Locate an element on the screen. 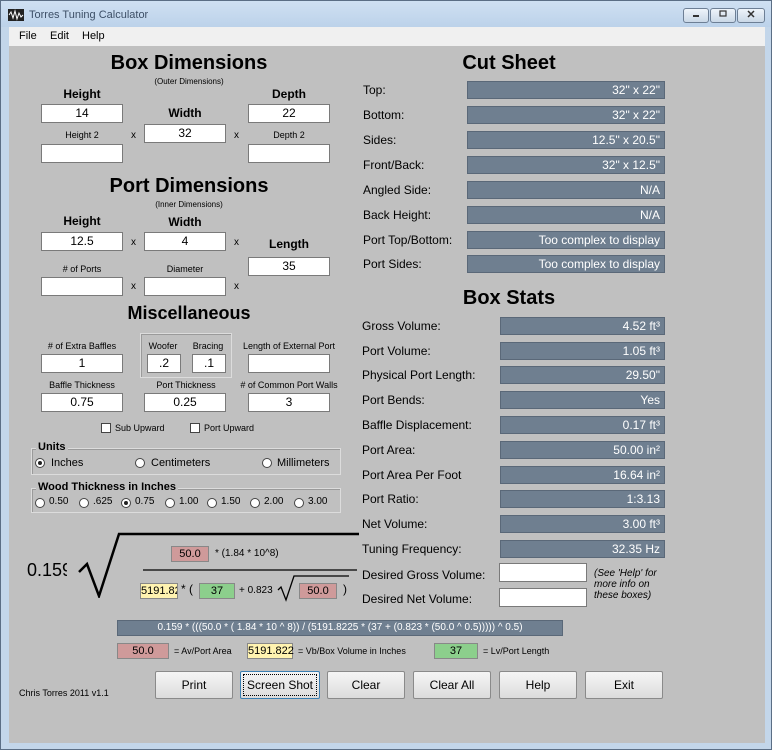 The width and height of the screenshot is (772, 750). cut-port-top-bottom-value: Too complex to display is located at coordinates (566, 240).